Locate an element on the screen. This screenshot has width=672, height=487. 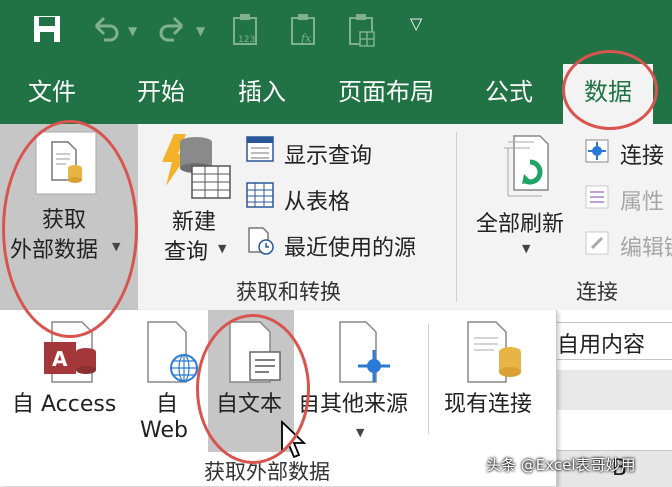
from-table-icon is located at coordinates (260, 195).